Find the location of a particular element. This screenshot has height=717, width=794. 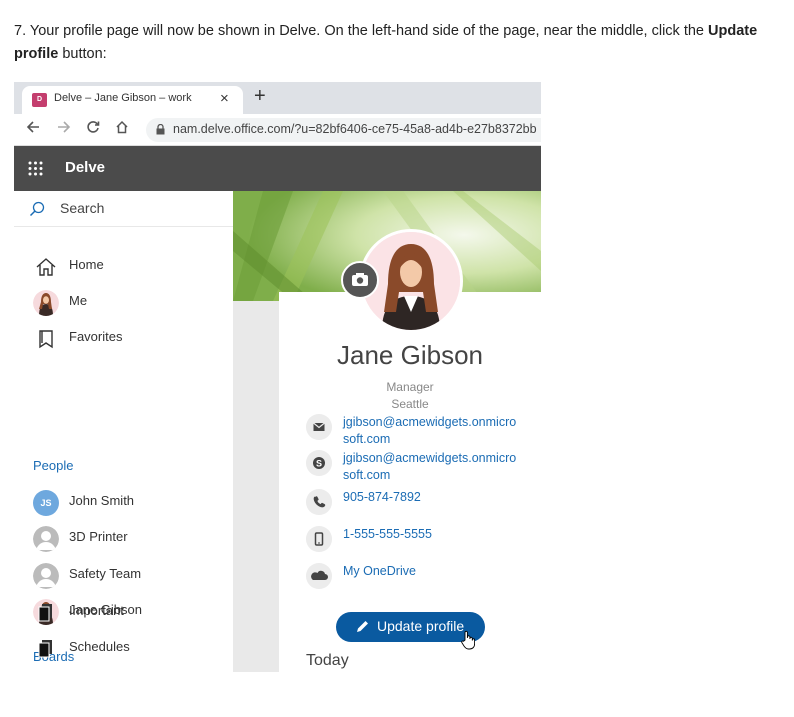

svg-text: S is located at coordinates (319, 464).